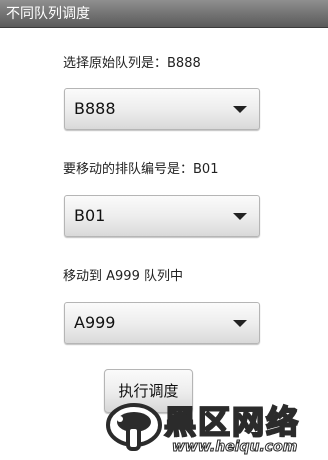 The image size is (328, 460). Describe the element at coordinates (164, 14) in the screenshot. I see `window-title: 不同队列调度` at that location.